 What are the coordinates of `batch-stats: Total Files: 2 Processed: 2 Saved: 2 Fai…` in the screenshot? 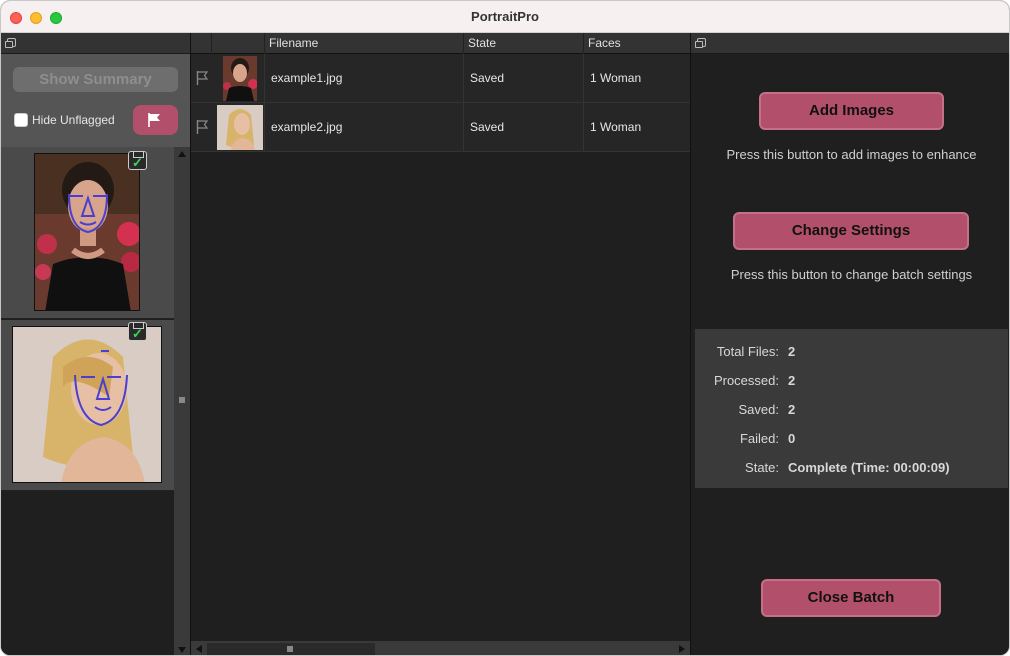 It's located at (851, 408).